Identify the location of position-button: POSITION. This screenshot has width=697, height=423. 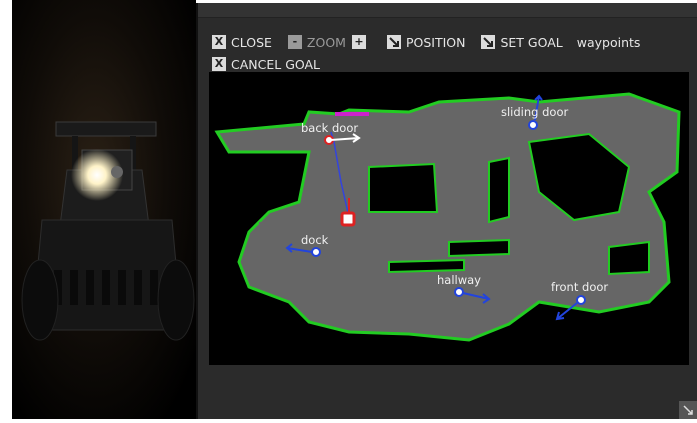
(425, 42).